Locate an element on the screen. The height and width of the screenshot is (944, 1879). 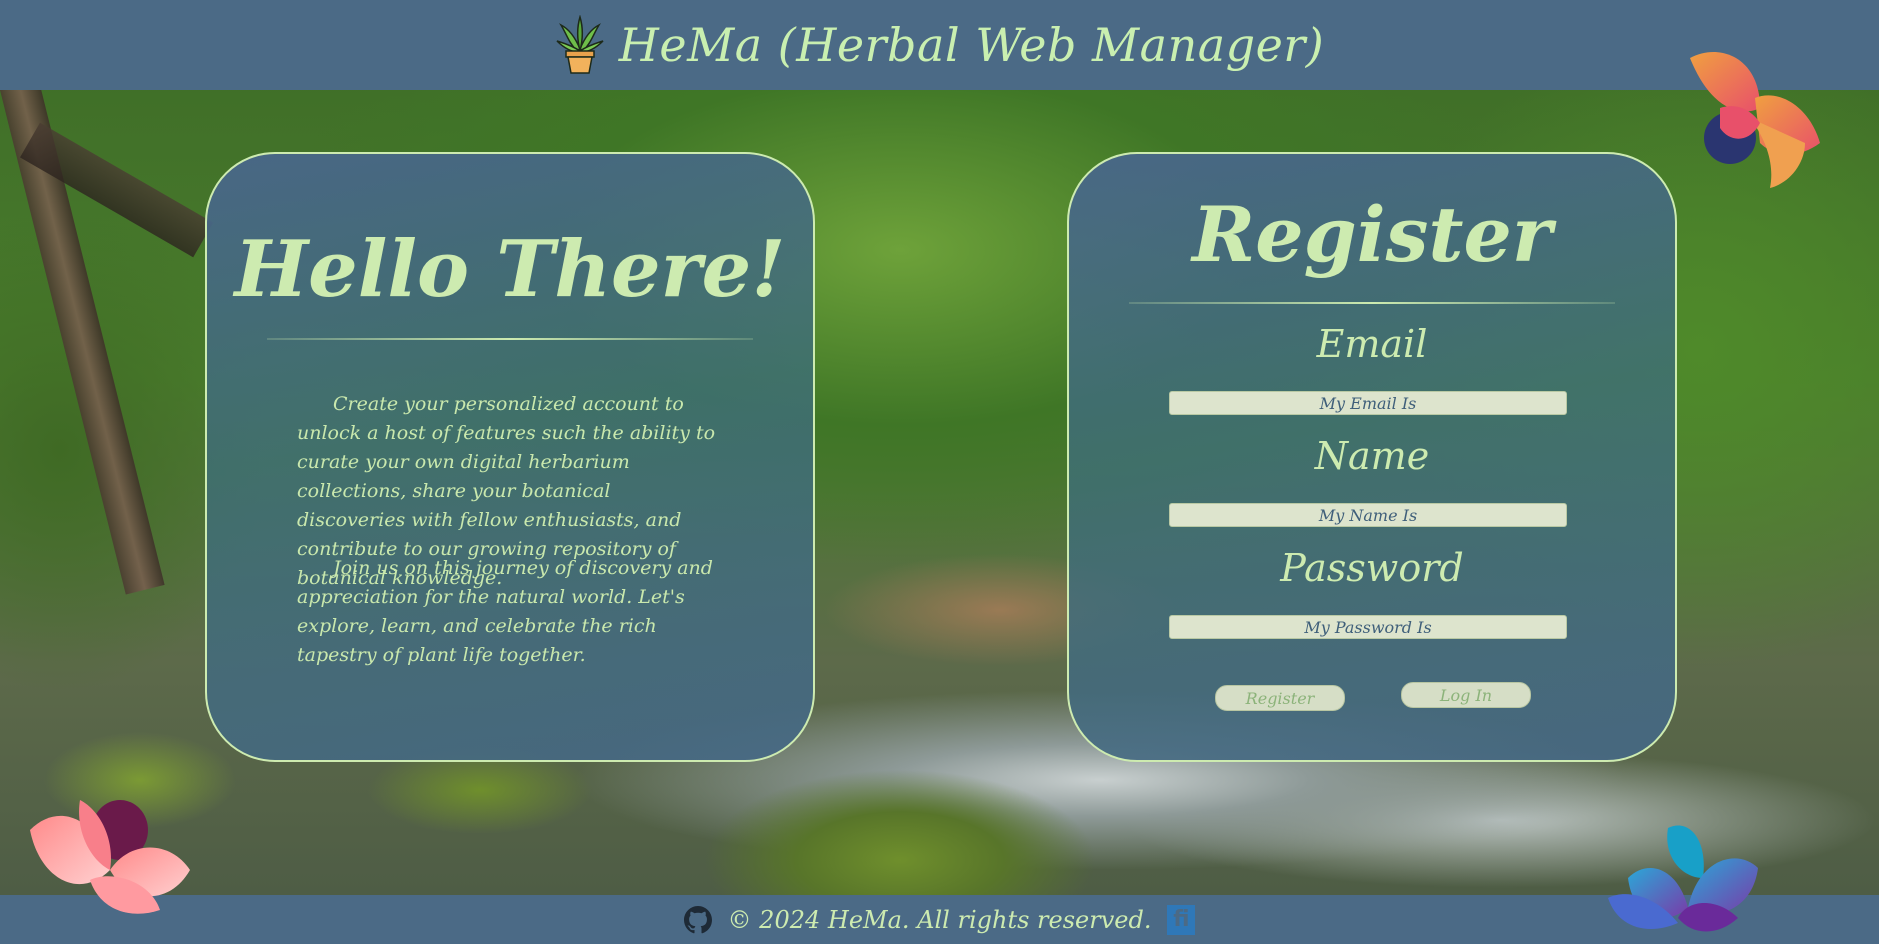
password-label: Password is located at coordinates (1372, 568).